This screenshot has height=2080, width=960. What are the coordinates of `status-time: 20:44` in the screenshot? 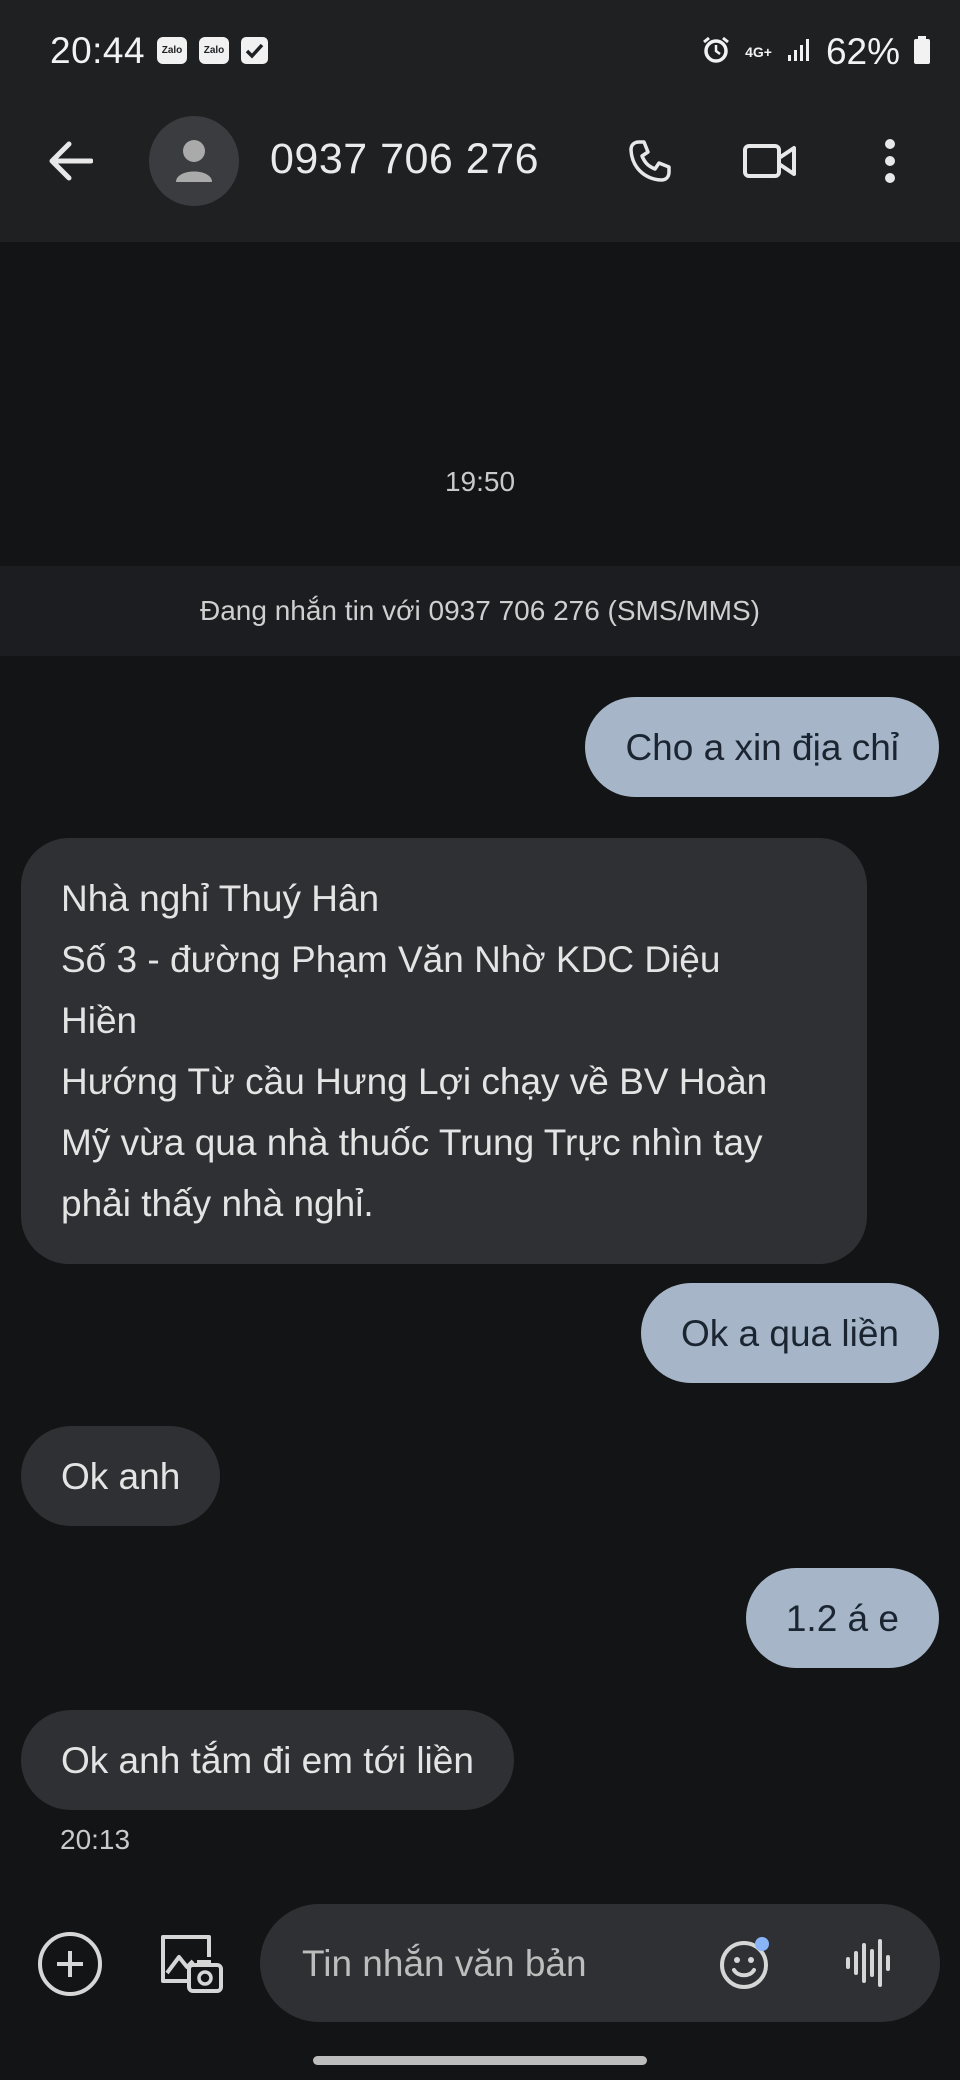 It's located at (98, 50).